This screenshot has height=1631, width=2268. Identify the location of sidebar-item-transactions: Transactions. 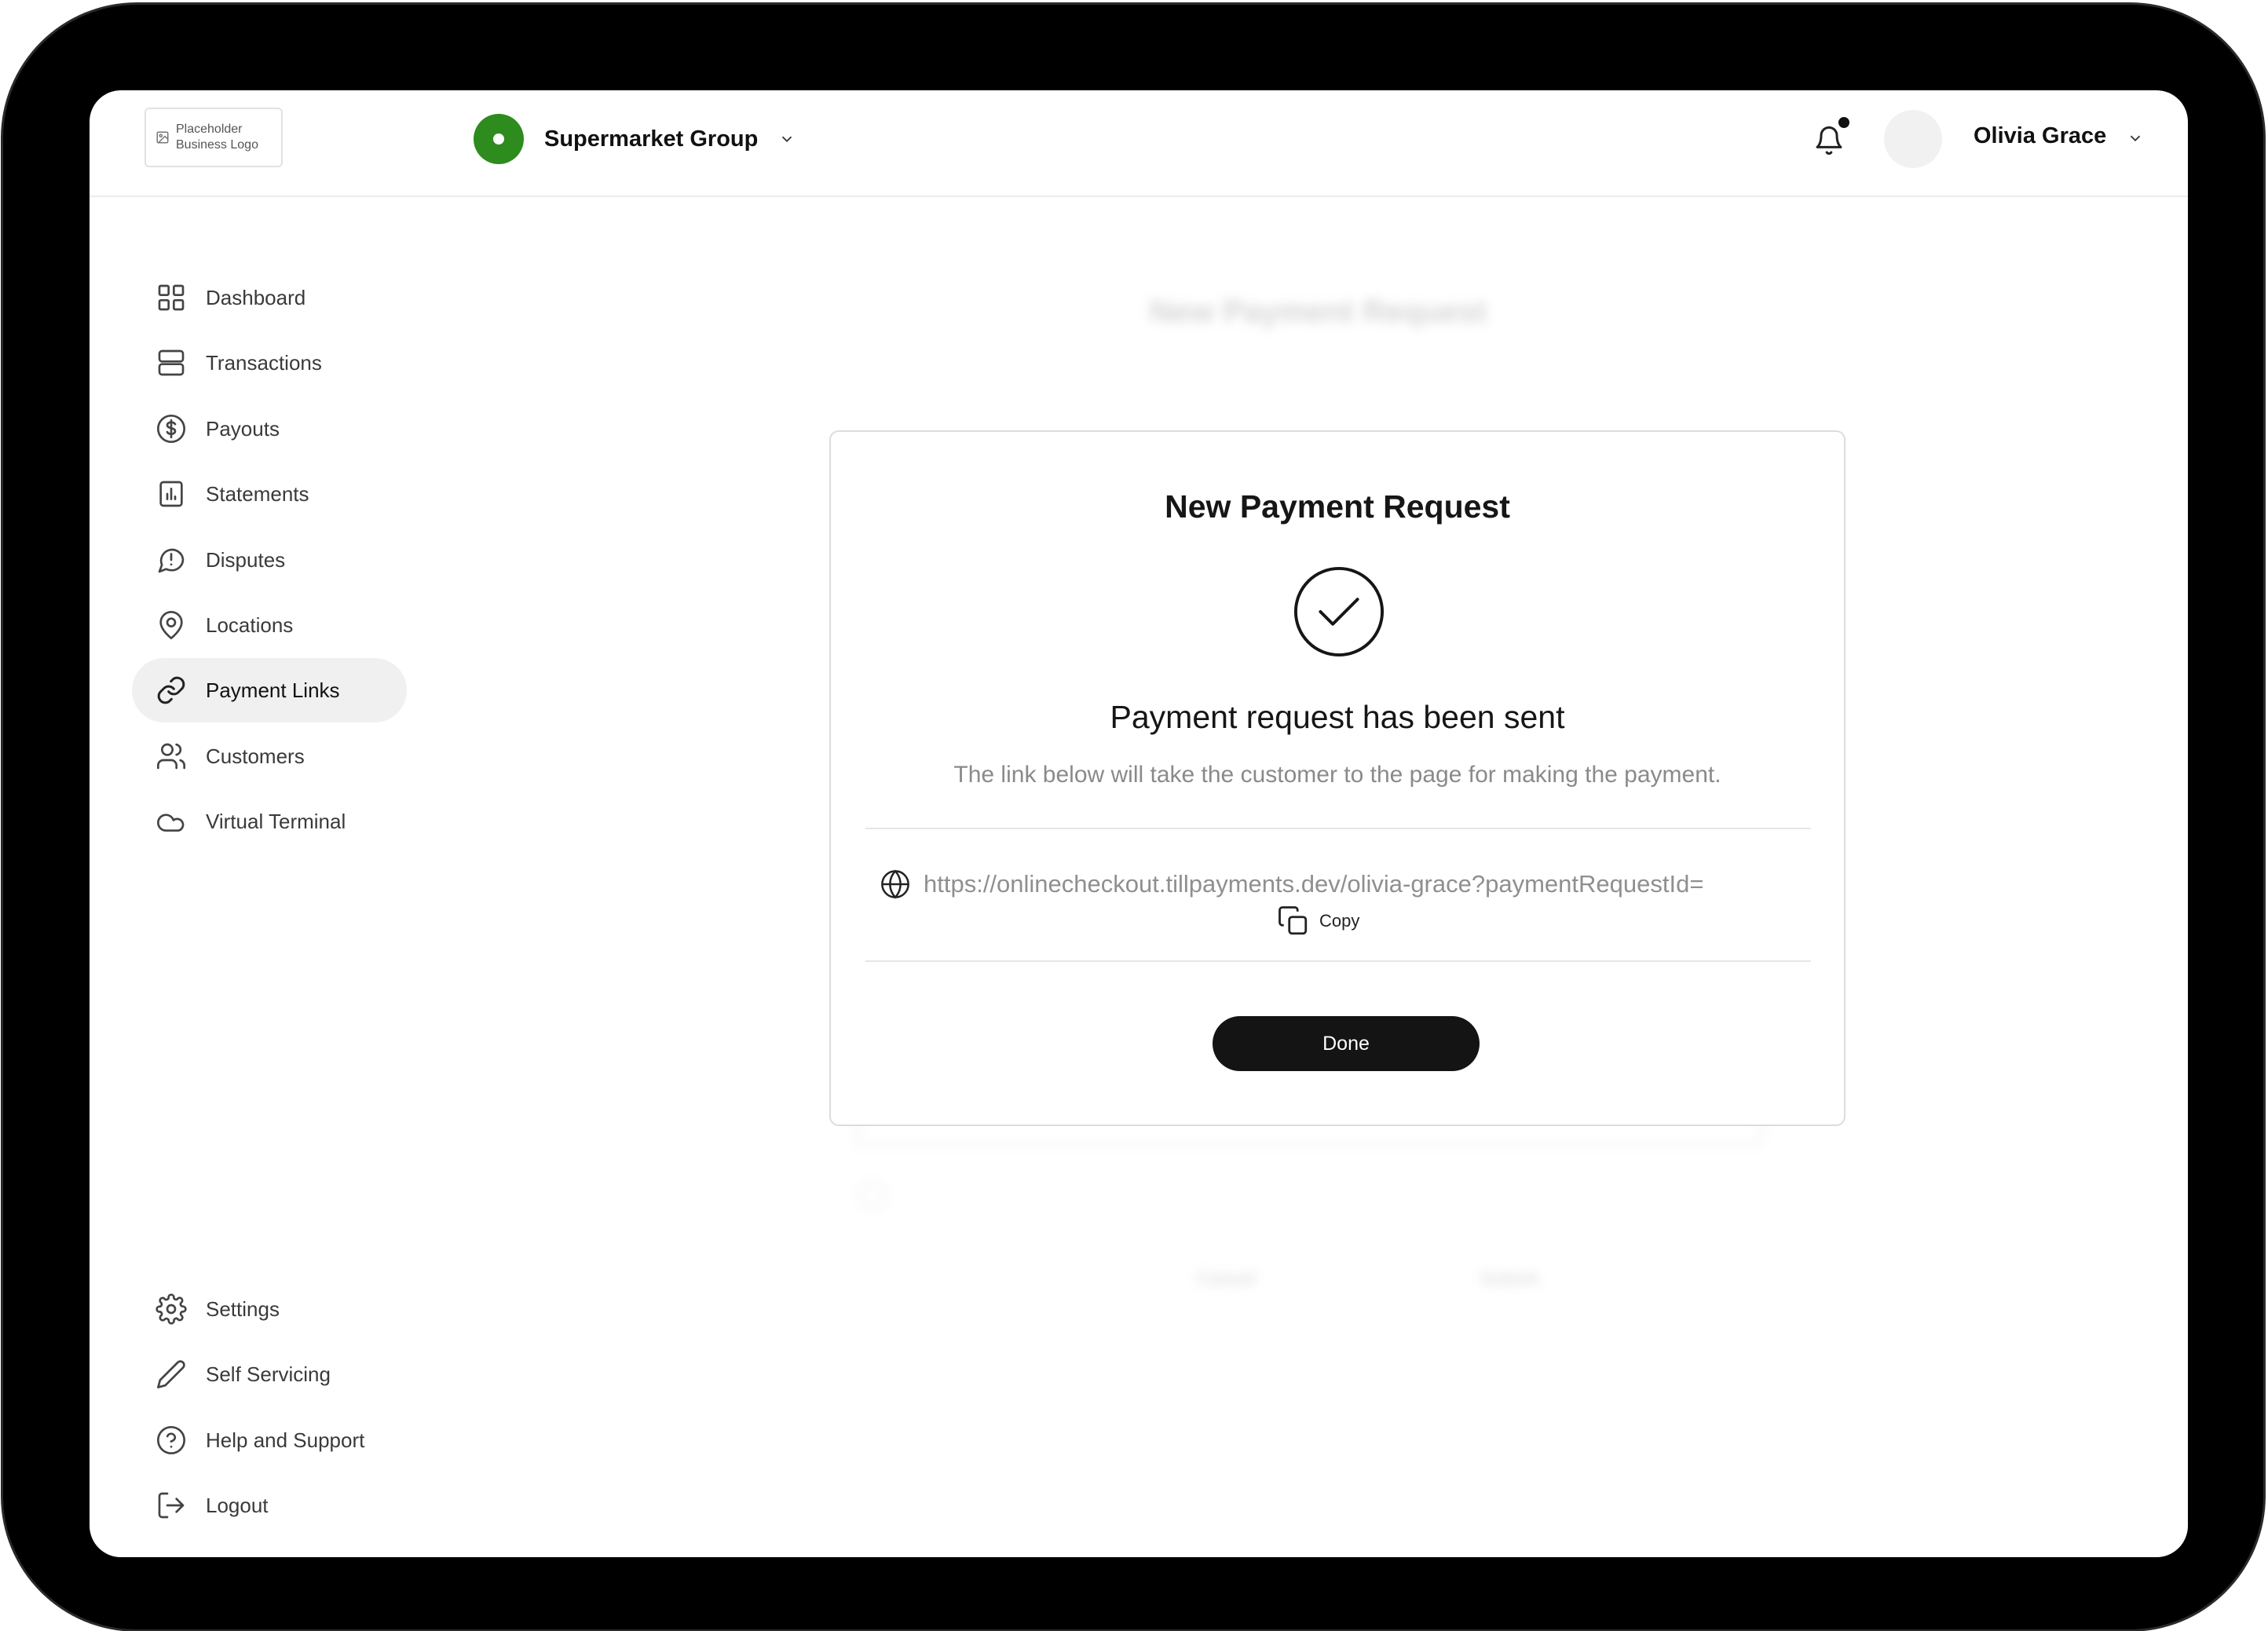
(270, 363).